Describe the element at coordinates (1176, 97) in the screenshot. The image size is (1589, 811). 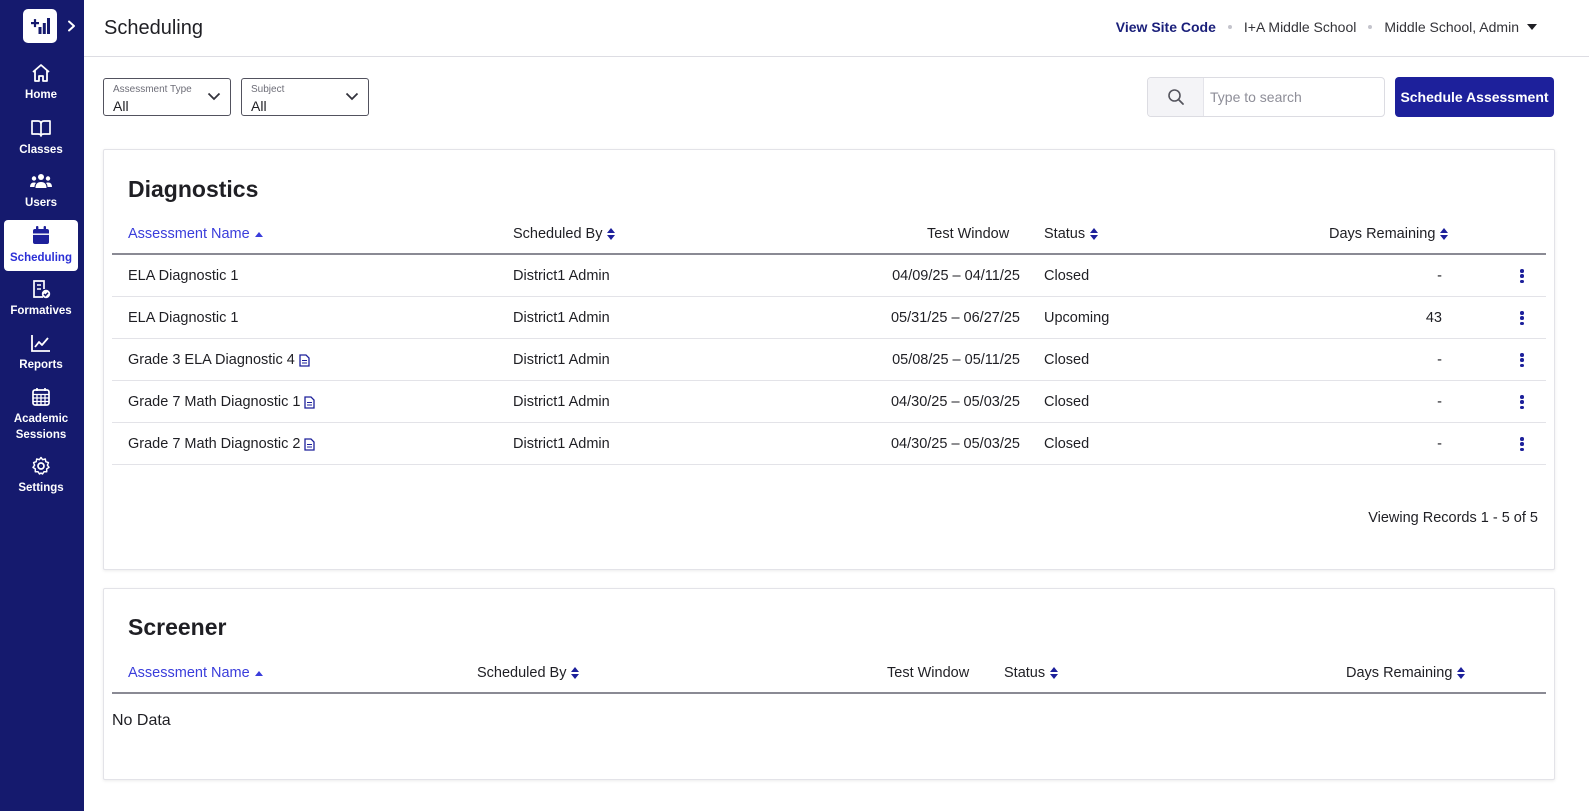
I see `search-icon-container` at that location.